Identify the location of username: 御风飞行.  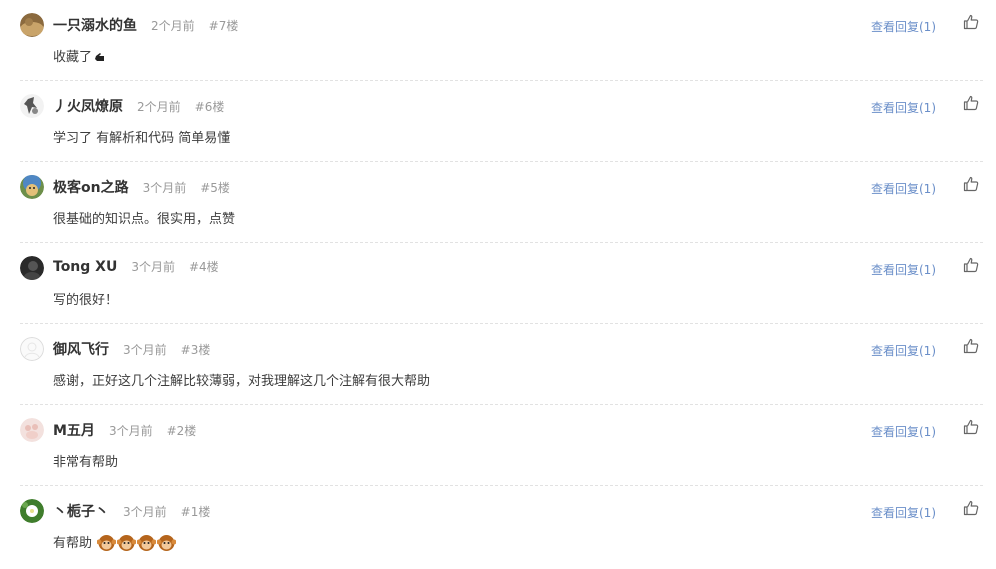
(81, 350).